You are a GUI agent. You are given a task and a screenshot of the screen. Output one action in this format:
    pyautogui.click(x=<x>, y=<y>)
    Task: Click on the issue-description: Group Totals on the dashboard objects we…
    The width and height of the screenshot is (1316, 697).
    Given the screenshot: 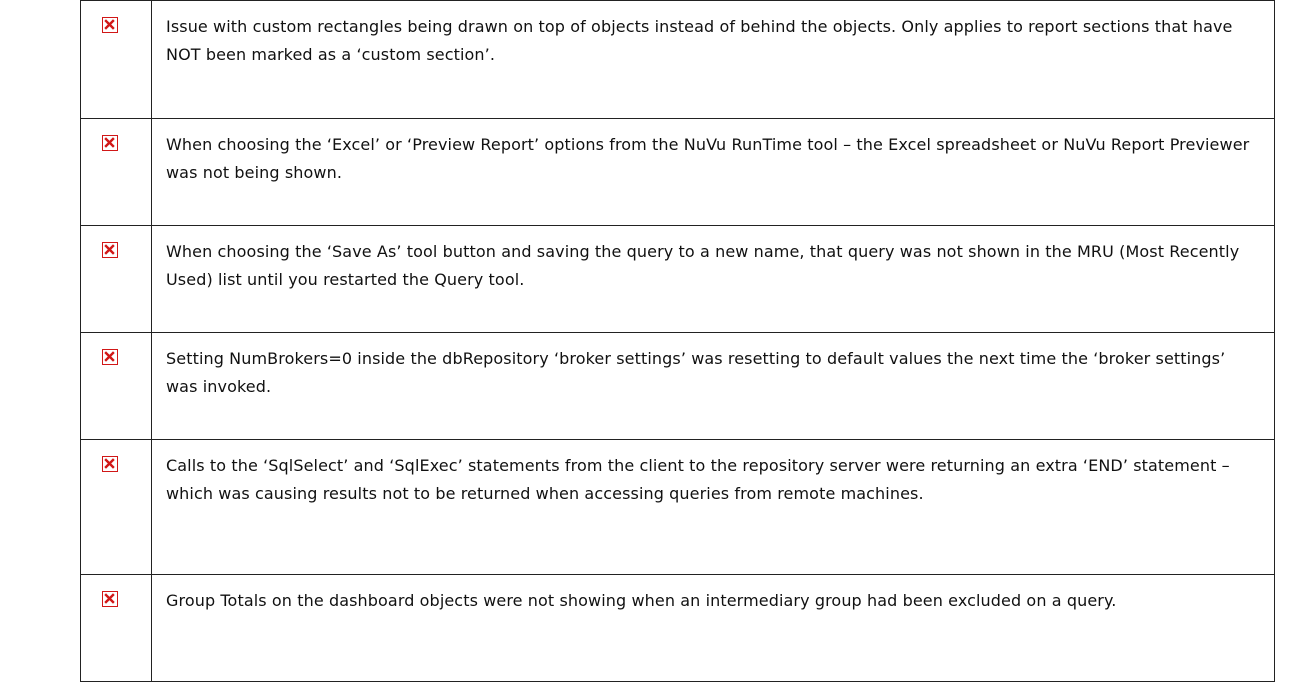 What is the action you would take?
    pyautogui.click(x=713, y=628)
    